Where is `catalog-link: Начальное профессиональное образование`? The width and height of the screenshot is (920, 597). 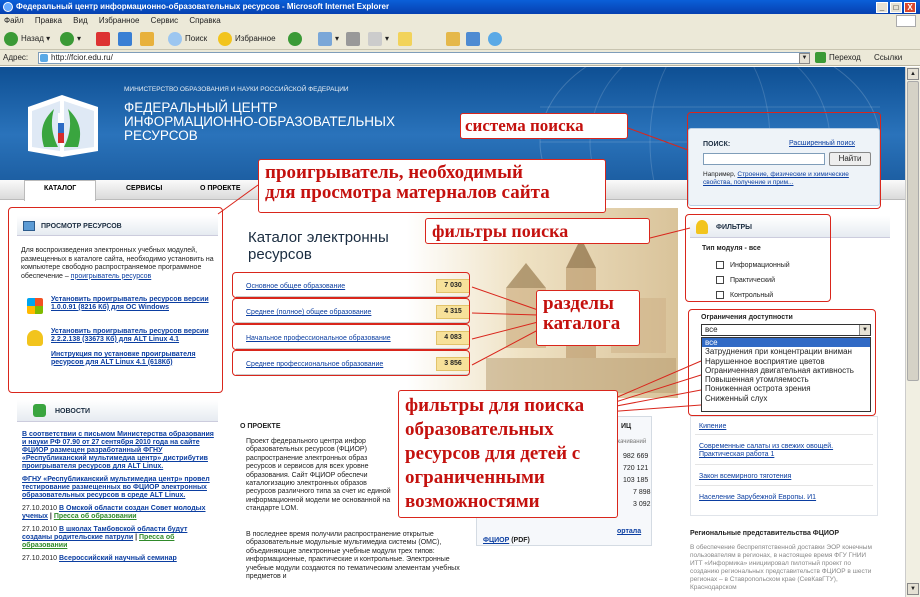 catalog-link: Начальное профессиональное образование is located at coordinates (318, 338).